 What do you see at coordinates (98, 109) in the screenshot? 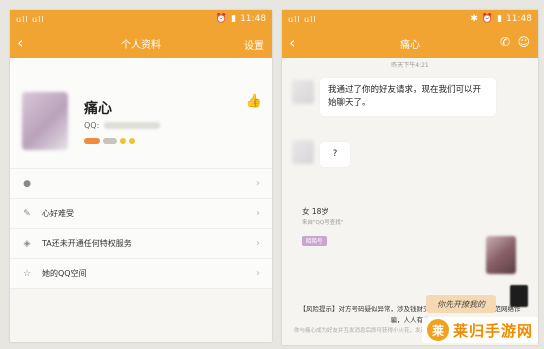
I see `profile-name: 痛心` at bounding box center [98, 109].